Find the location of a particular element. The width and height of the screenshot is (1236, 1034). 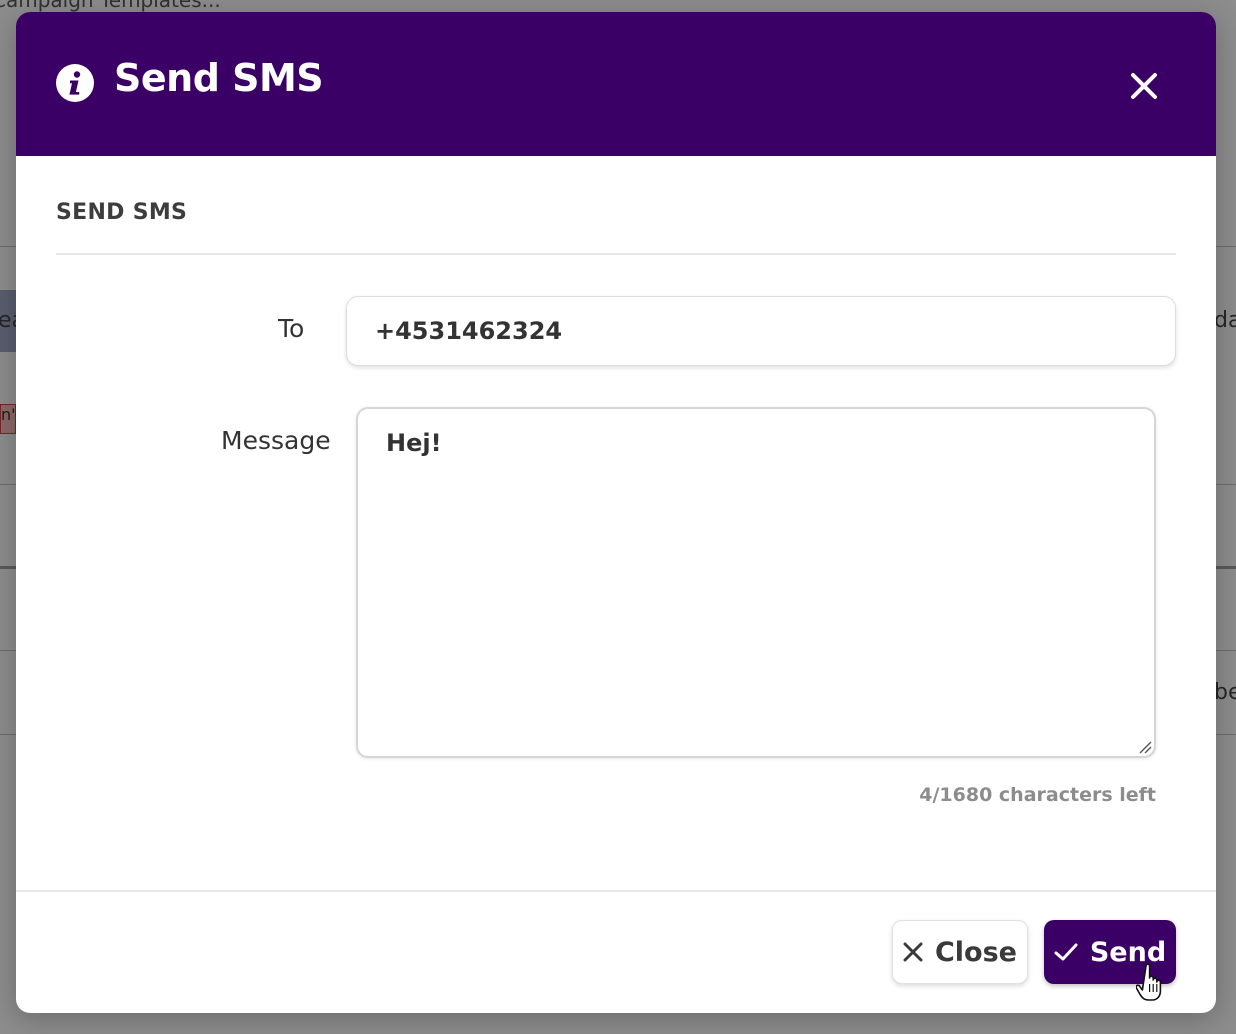

info-icon is located at coordinates (75, 83).